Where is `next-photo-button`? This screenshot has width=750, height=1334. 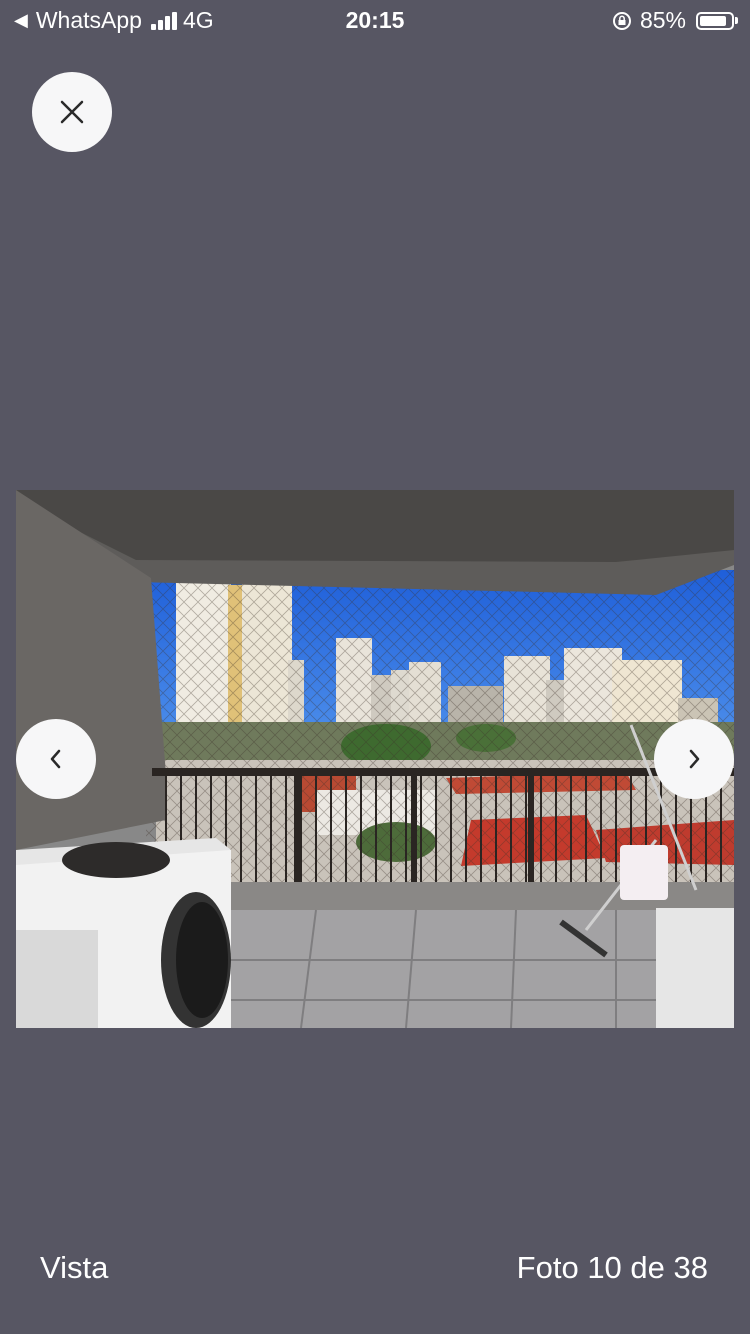
next-photo-button is located at coordinates (694, 759).